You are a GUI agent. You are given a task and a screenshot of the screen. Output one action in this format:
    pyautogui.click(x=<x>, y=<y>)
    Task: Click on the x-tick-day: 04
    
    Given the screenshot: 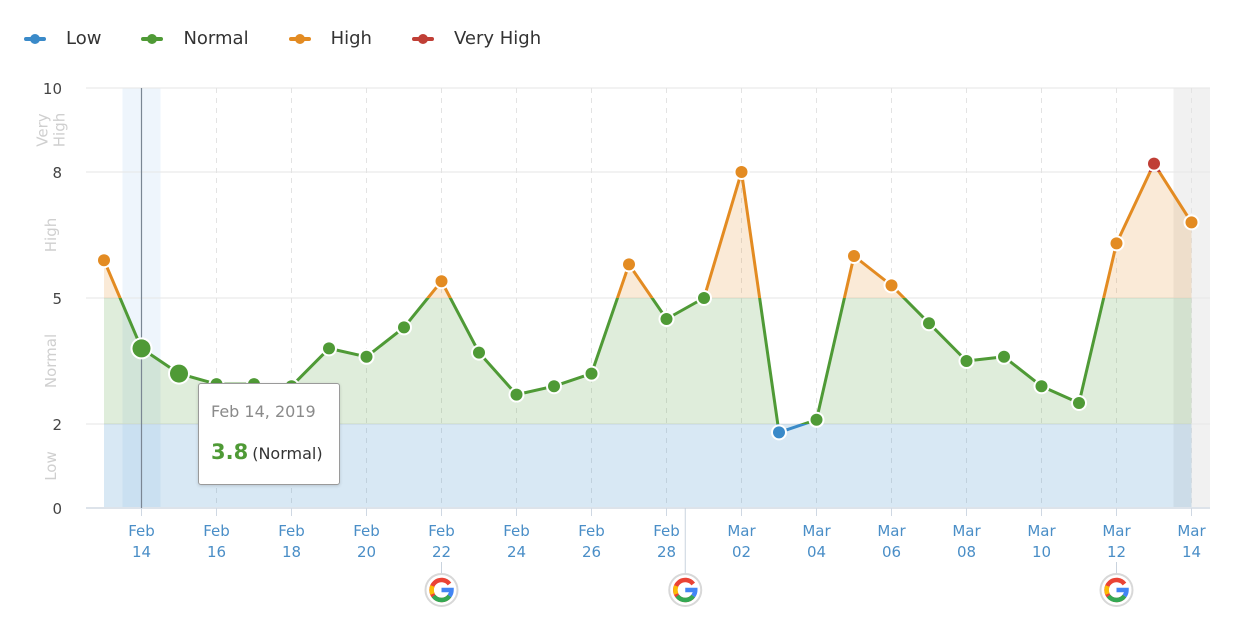 What is the action you would take?
    pyautogui.click(x=816, y=552)
    